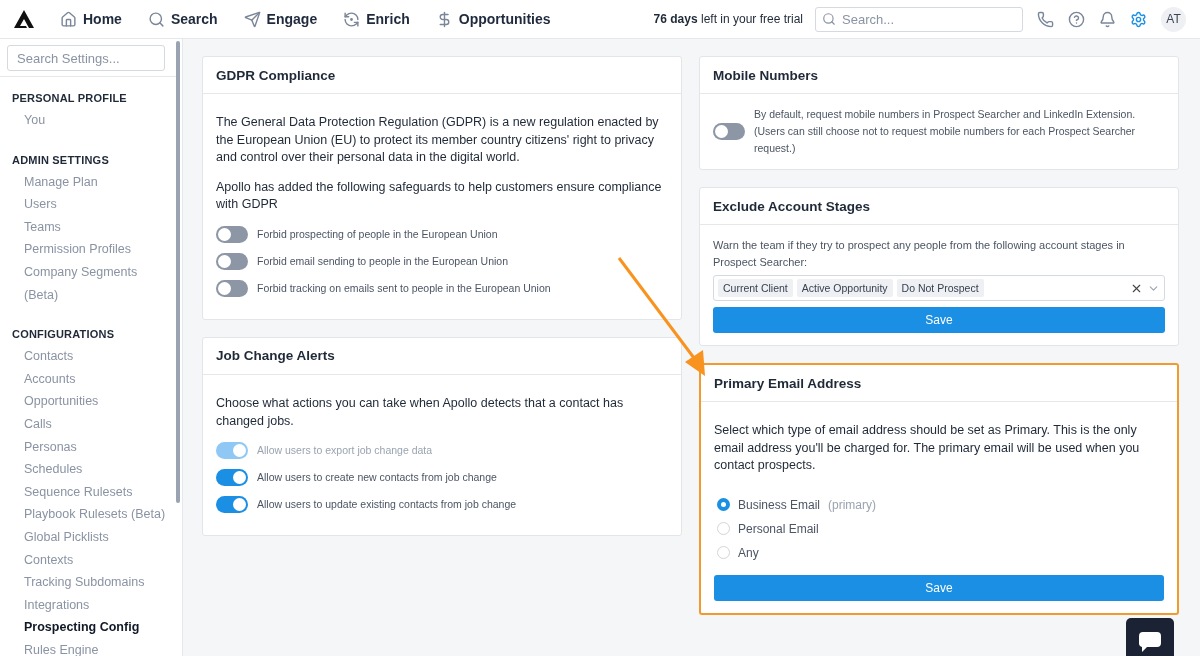  Describe the element at coordinates (182, 19) in the screenshot. I see `nav-link: Search` at that location.